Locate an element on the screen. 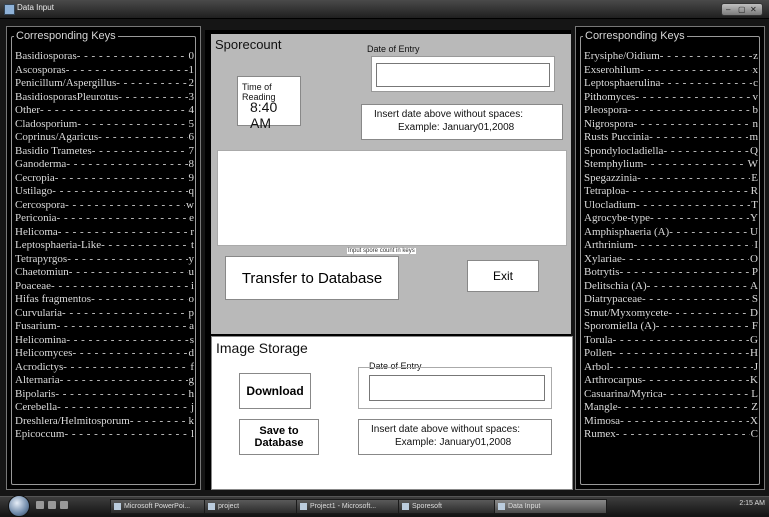 The height and width of the screenshot is (517, 769). window-controls: – ▢ ✕ is located at coordinates (742, 9).